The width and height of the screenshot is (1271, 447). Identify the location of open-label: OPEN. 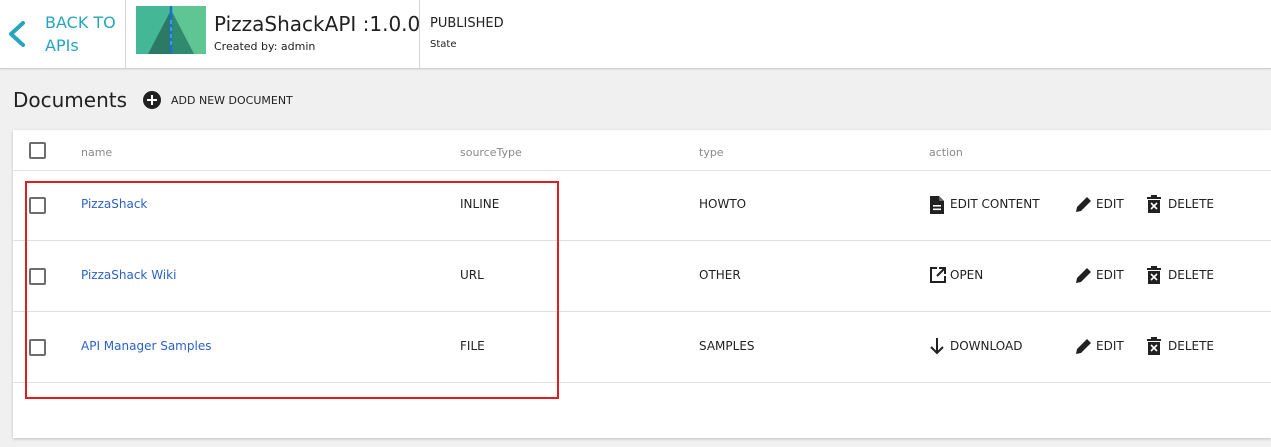
(967, 275).